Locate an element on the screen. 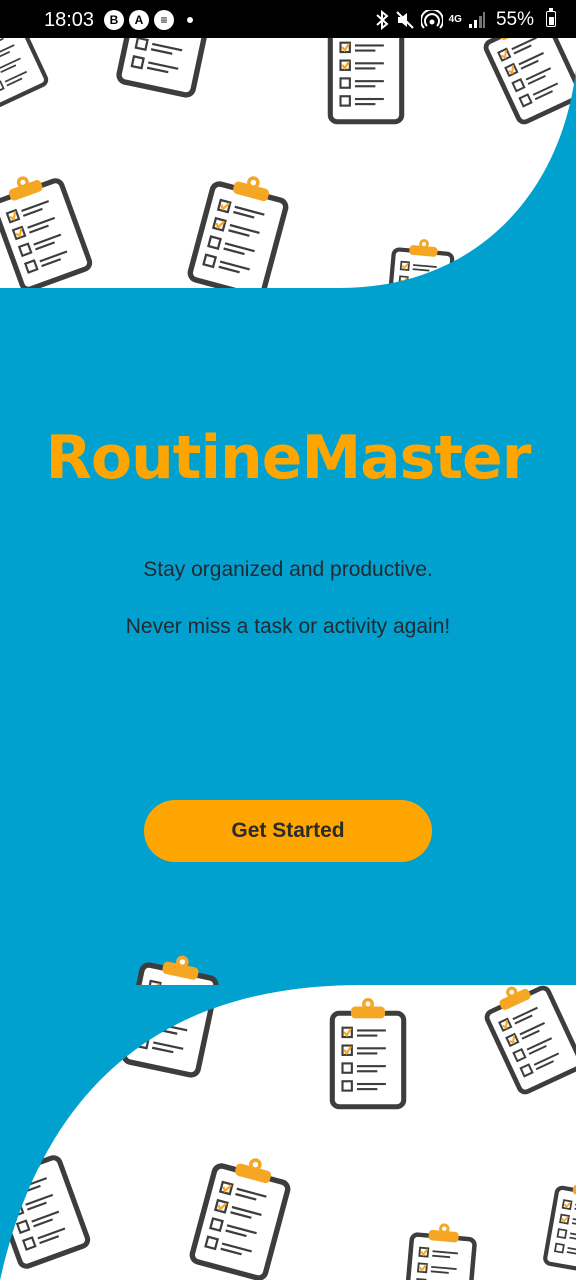  network-type: 4G is located at coordinates (455, 19).